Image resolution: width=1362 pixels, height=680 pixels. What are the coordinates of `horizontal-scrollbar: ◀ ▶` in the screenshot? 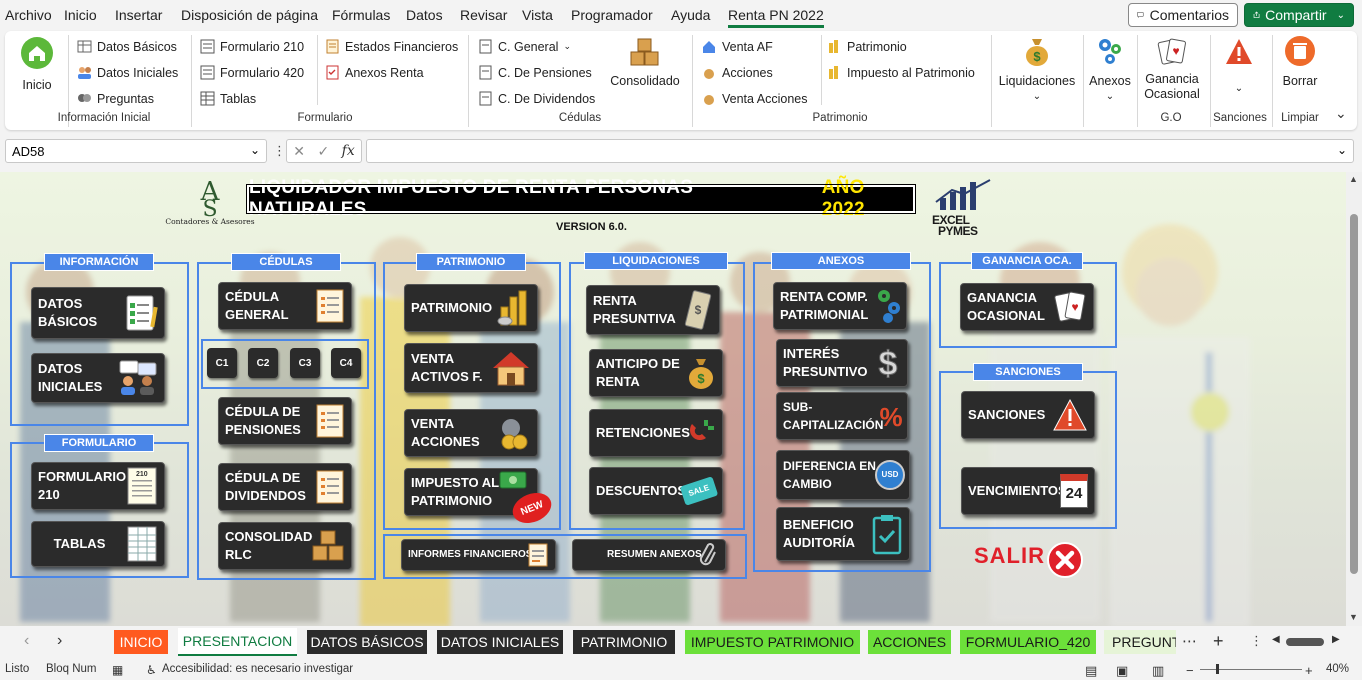 It's located at (1308, 641).